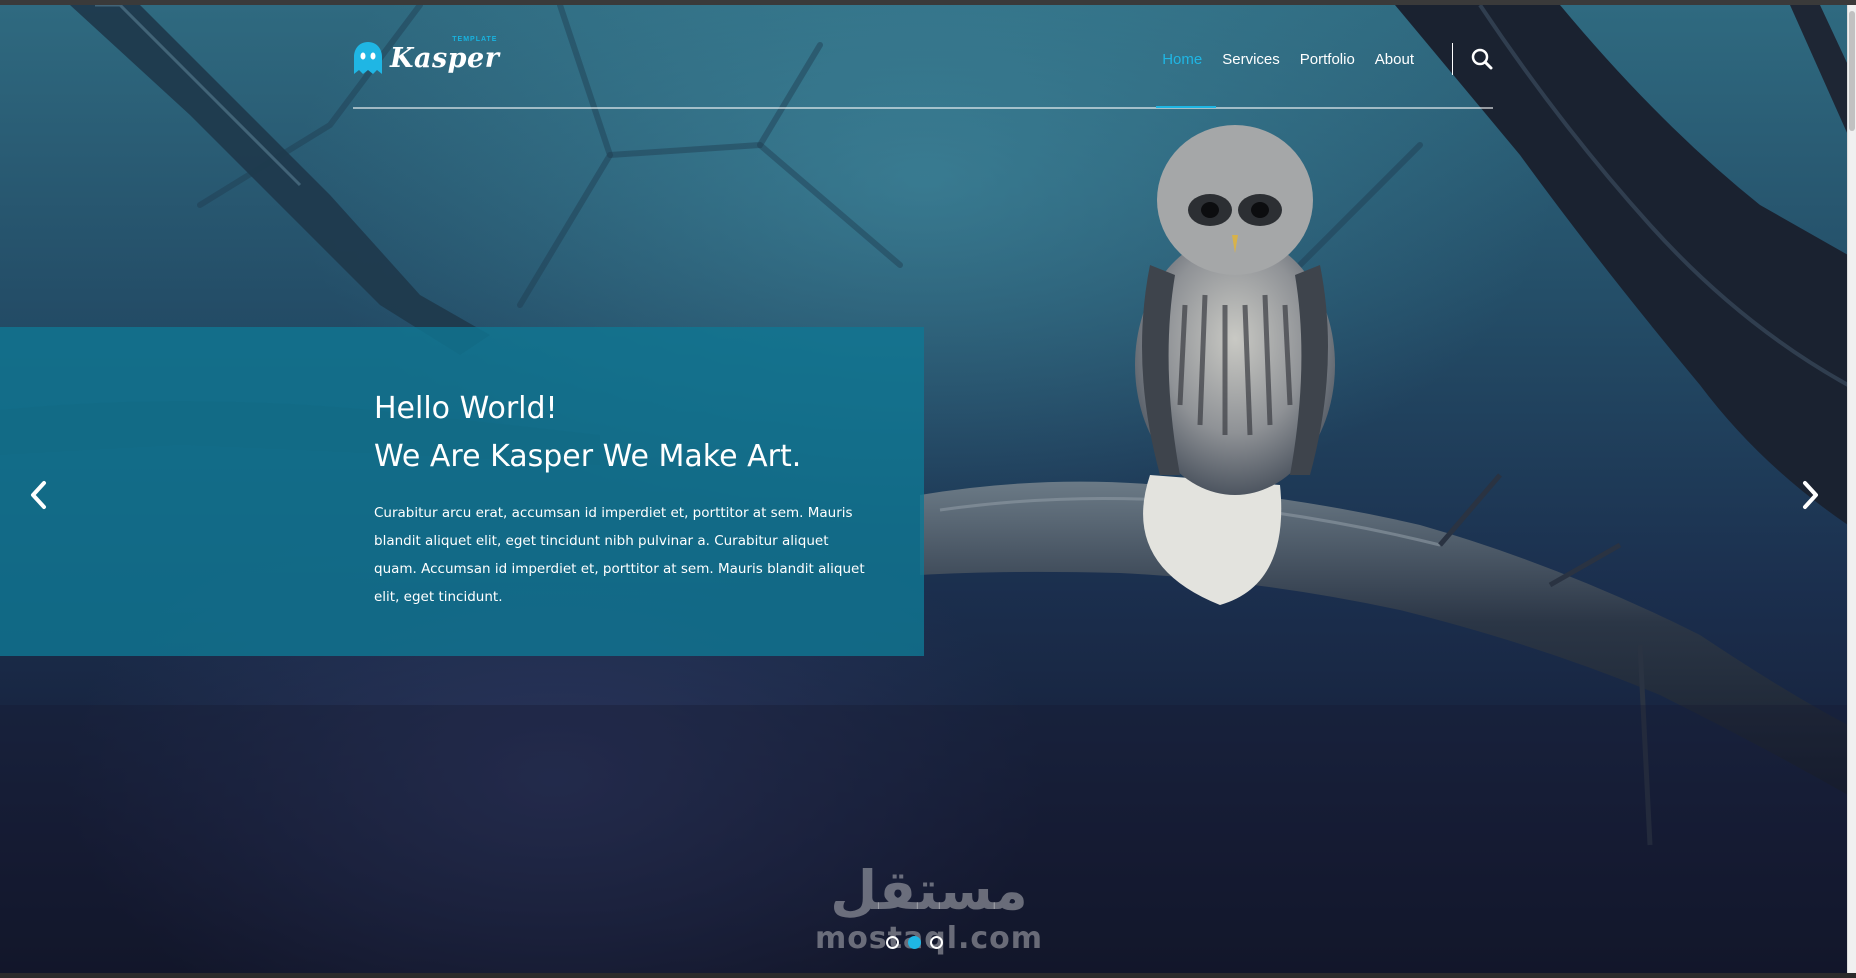  I want to click on nav-divider, so click(1452, 59).